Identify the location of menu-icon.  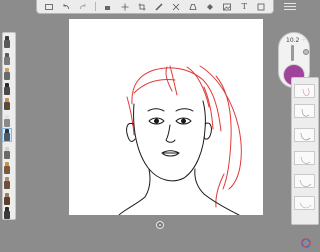
(290, 7).